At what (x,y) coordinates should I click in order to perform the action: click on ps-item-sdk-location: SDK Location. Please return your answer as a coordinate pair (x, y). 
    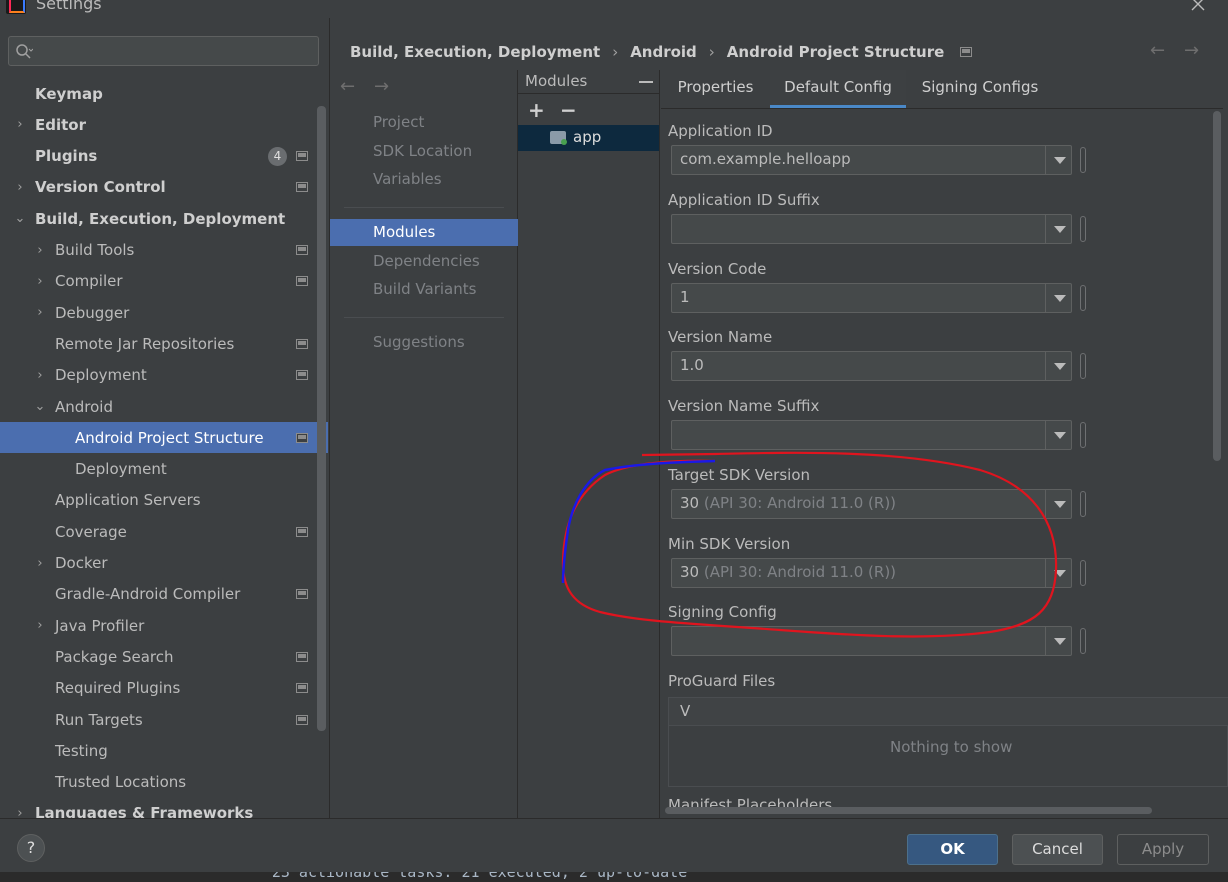
    Looking at the image, I should click on (424, 151).